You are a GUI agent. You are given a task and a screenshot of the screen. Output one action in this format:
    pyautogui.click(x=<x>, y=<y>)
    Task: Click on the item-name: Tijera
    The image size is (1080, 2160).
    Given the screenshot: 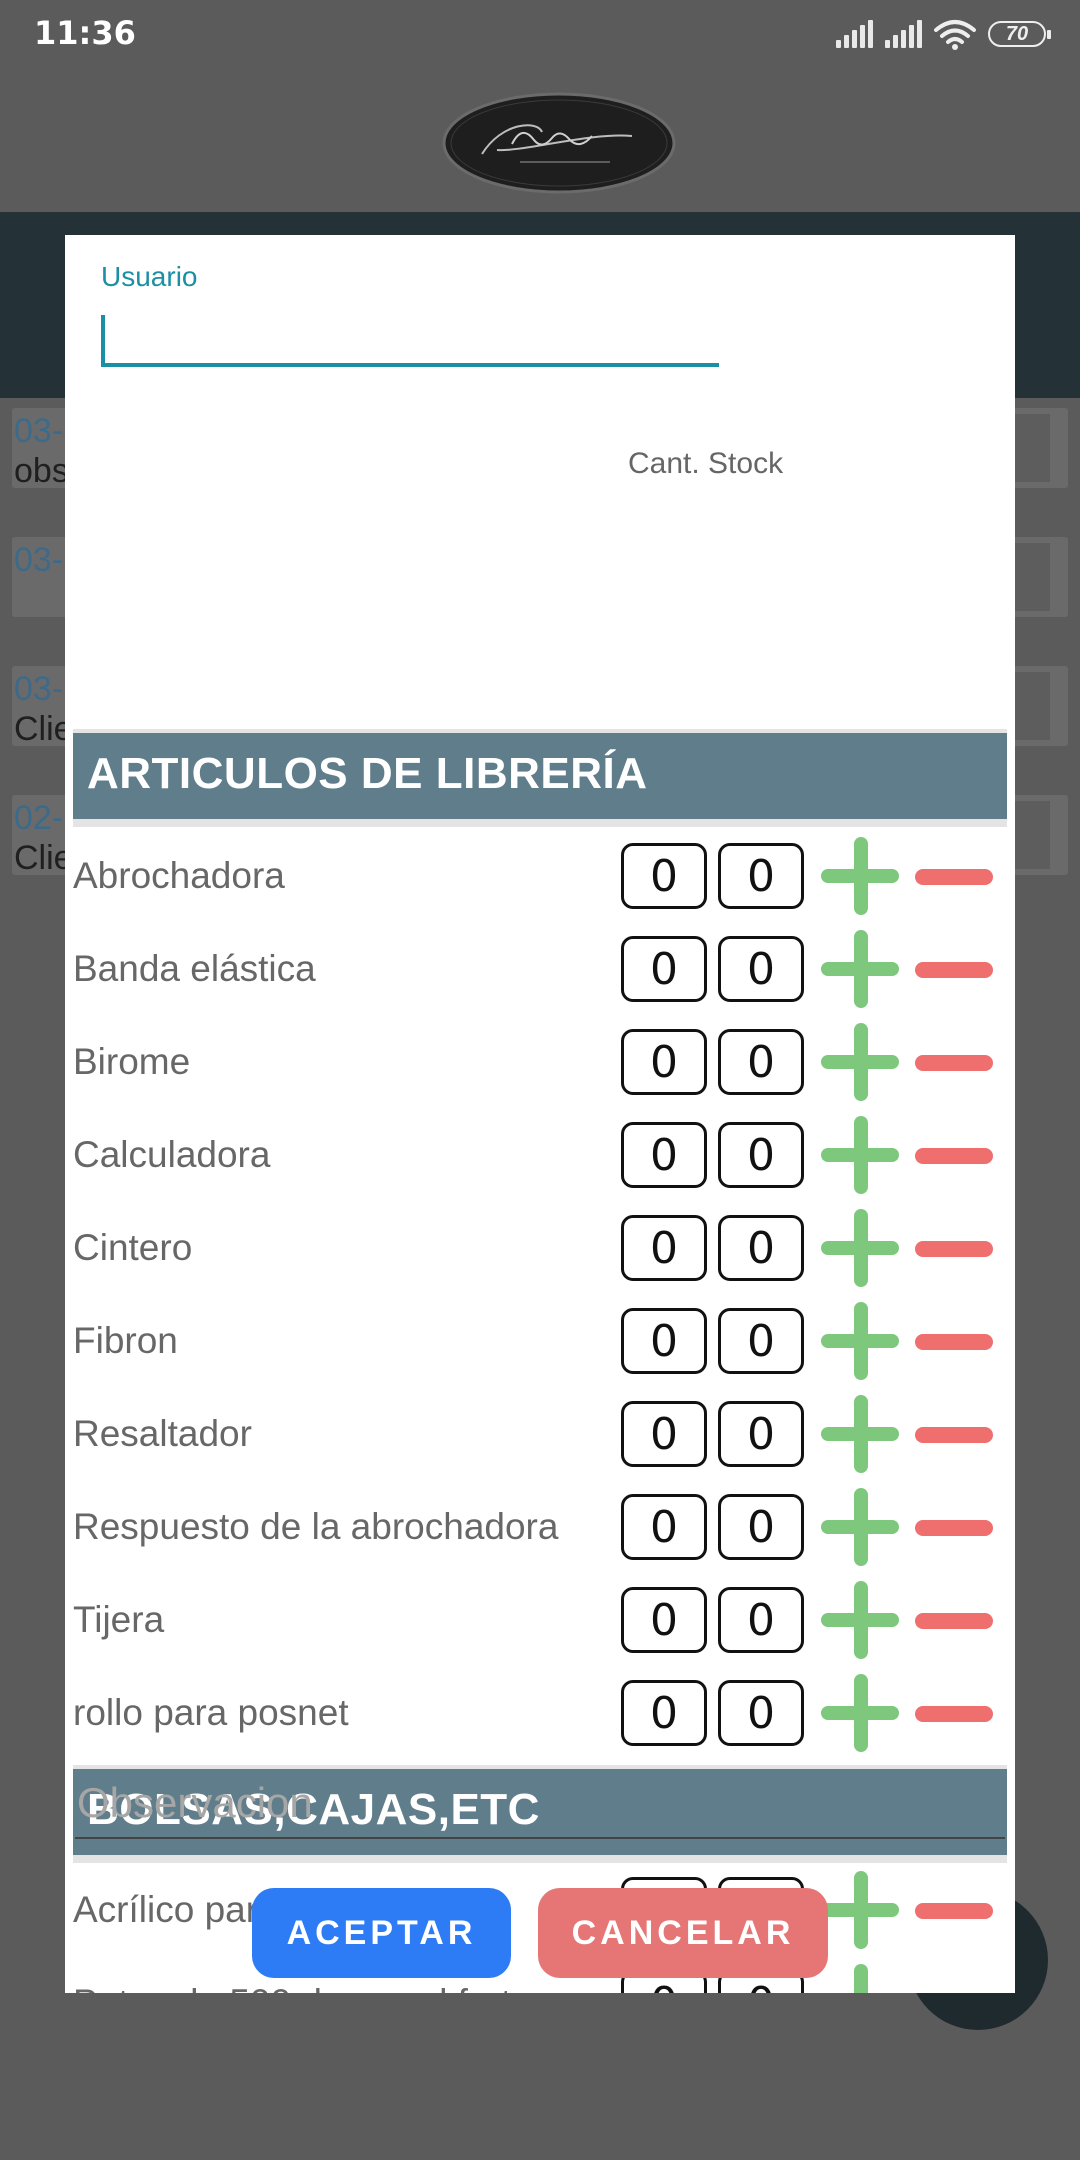 What is the action you would take?
    pyautogui.click(x=119, y=1619)
    